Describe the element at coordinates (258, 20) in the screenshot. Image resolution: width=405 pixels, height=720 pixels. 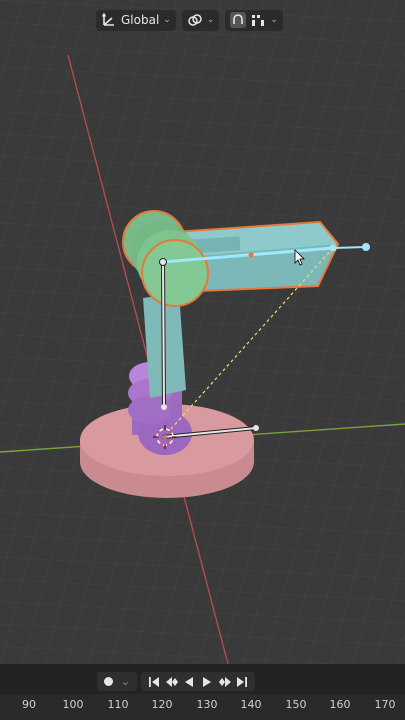
I see `snap-increment-icon` at that location.